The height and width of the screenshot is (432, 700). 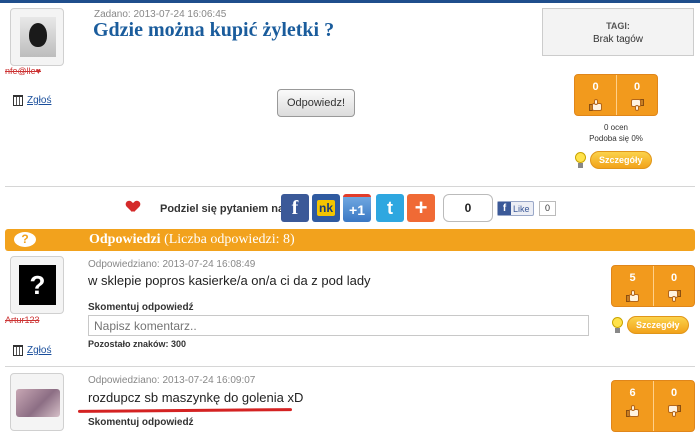 I want to click on facebook-icon: f, so click(x=295, y=208).